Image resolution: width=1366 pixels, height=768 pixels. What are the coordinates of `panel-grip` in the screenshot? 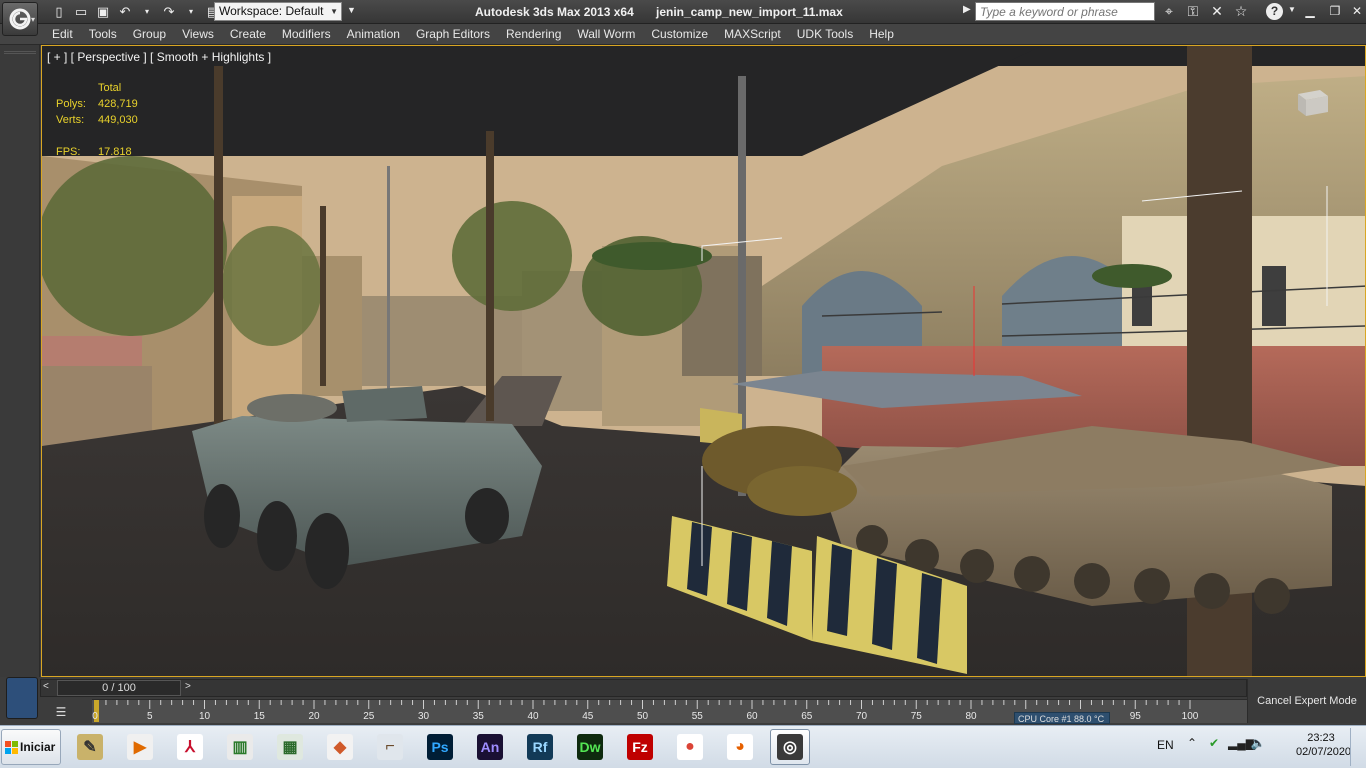 It's located at (20, 52).